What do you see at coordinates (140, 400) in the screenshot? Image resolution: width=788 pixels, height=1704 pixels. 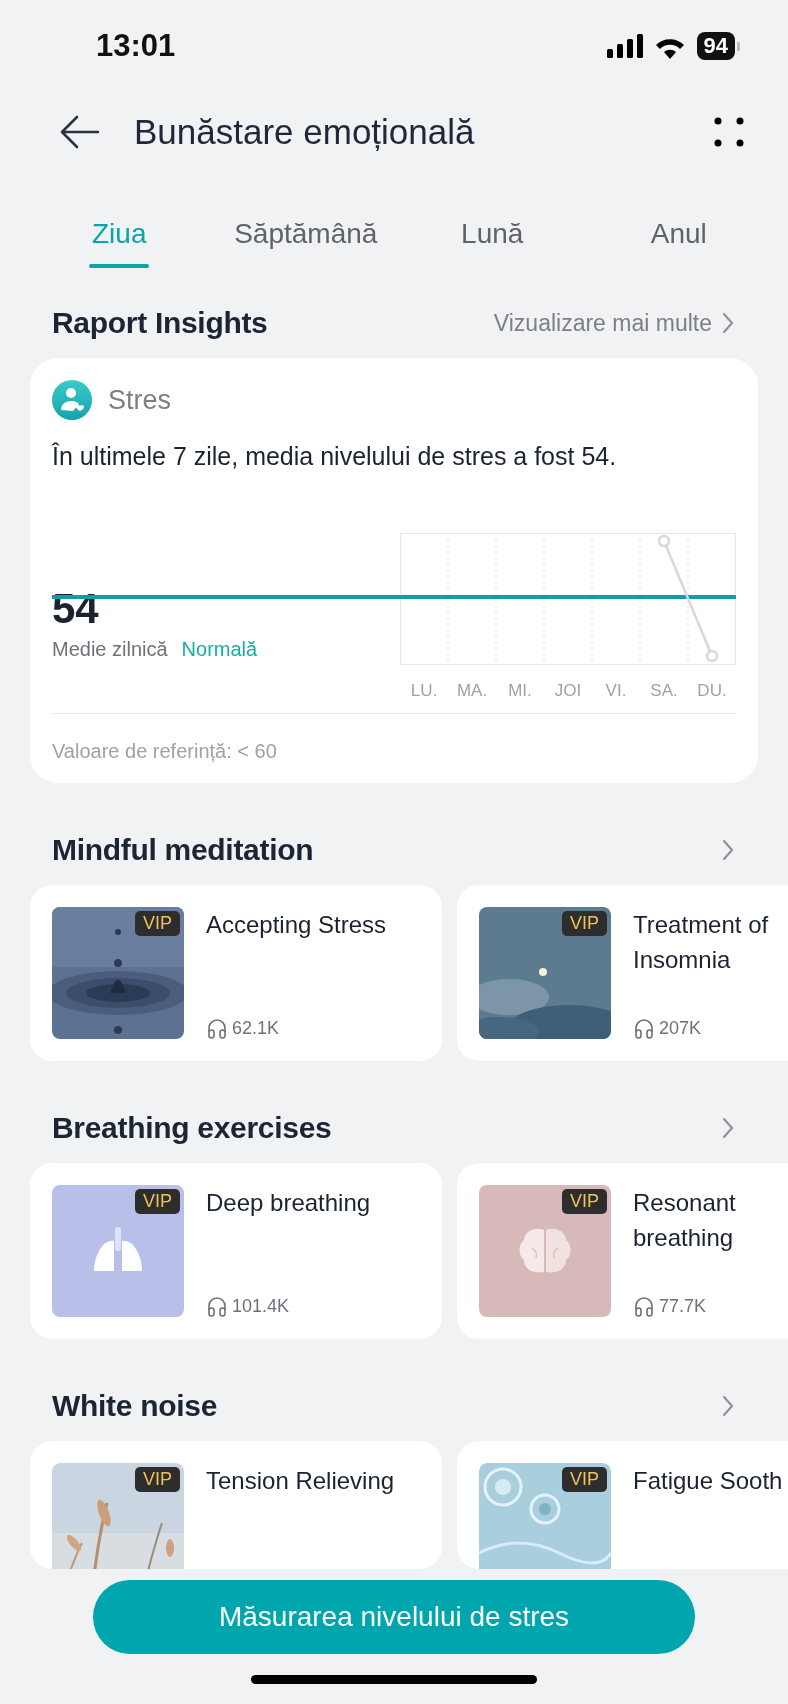 I see `card-title: Stres` at bounding box center [140, 400].